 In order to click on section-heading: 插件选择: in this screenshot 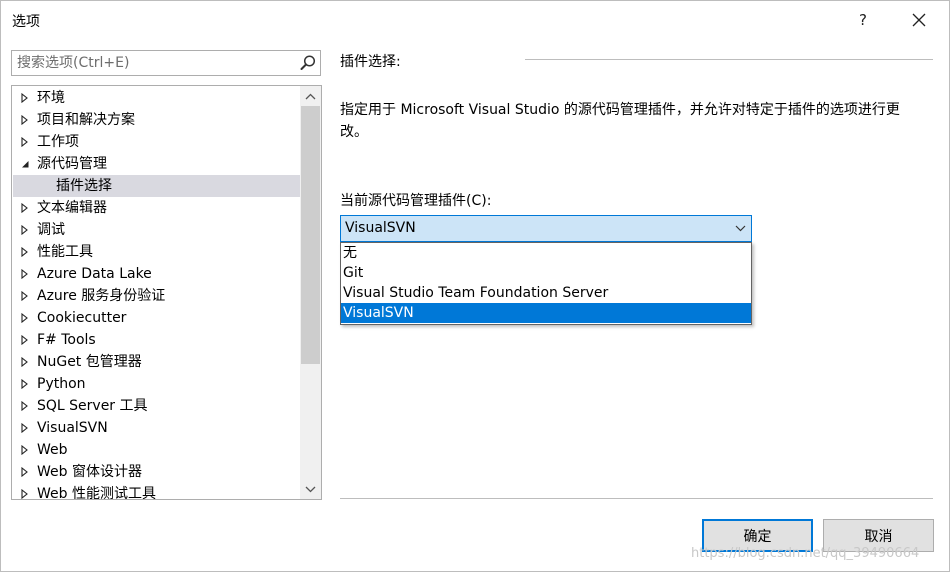, I will do `click(370, 62)`.